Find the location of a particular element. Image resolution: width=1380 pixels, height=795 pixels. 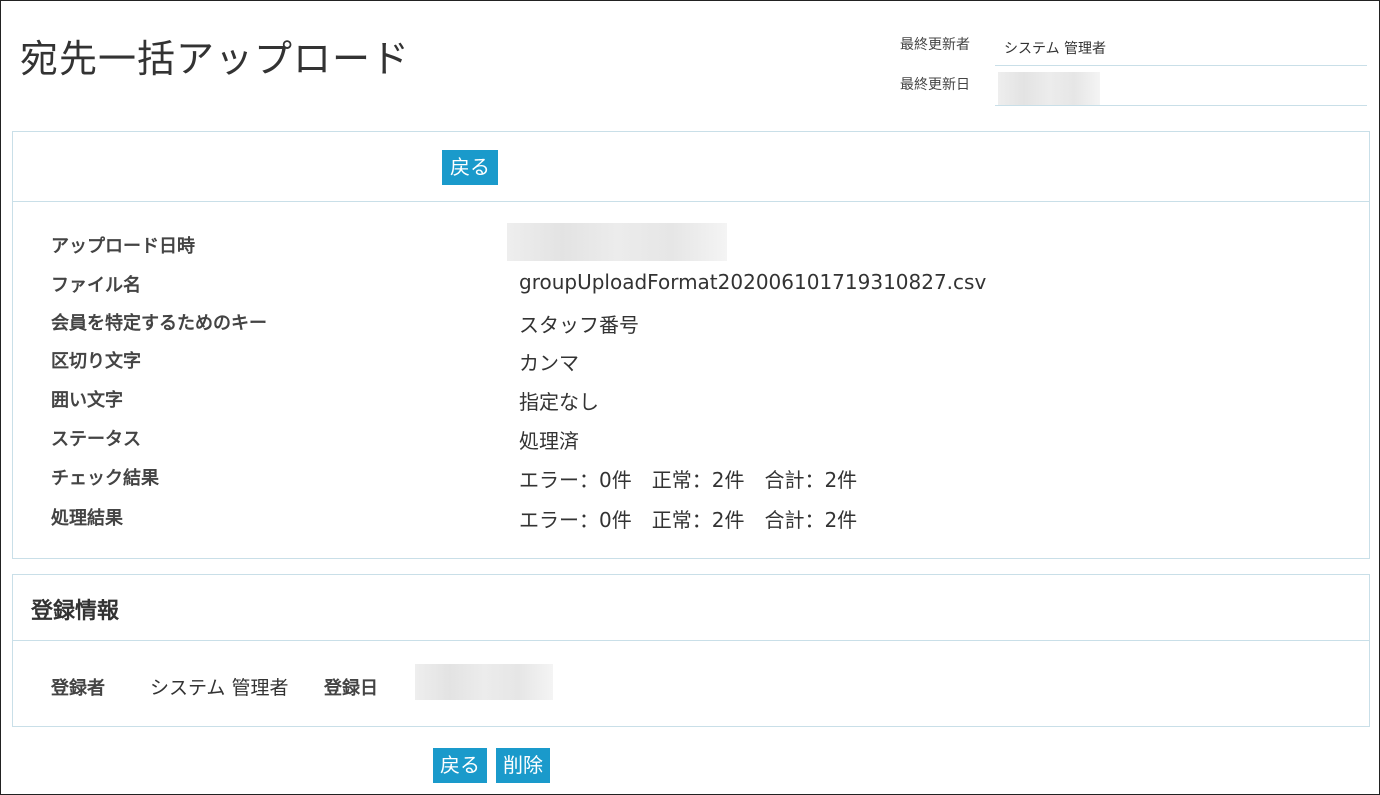

upload-datetime-redacted is located at coordinates (617, 242).